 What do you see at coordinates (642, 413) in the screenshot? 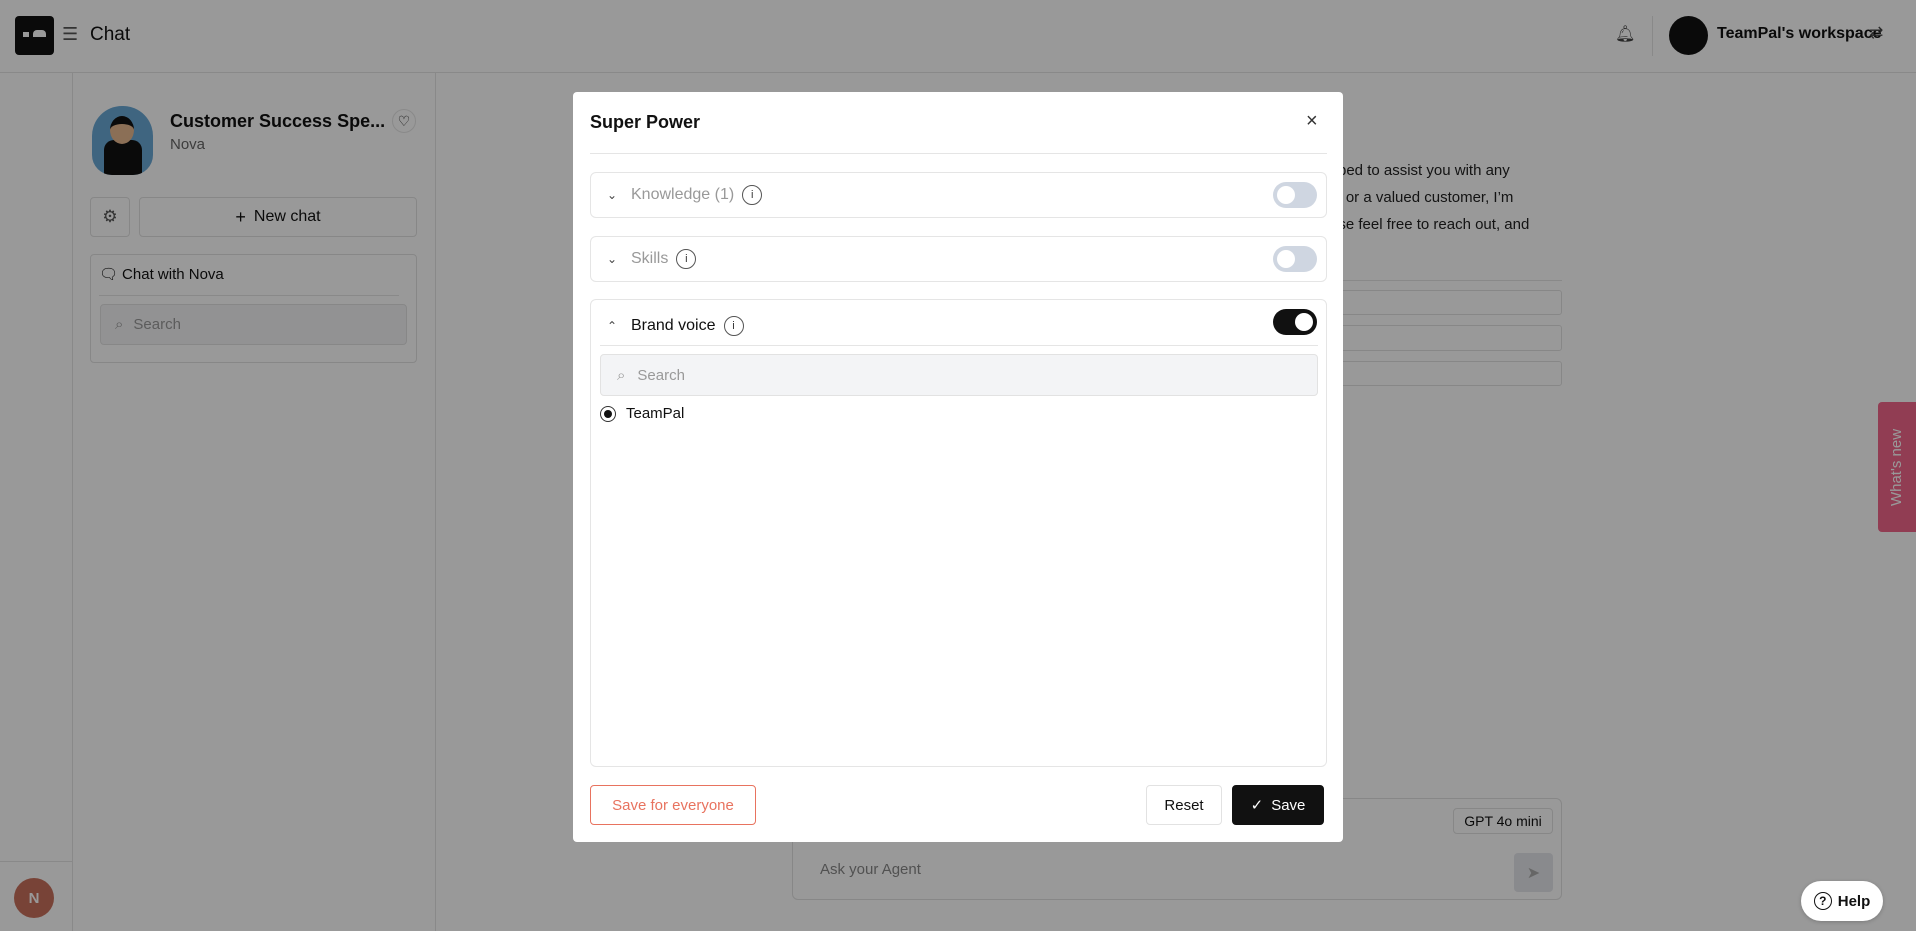
I see `brand-option-teampal: TeamPal` at bounding box center [642, 413].